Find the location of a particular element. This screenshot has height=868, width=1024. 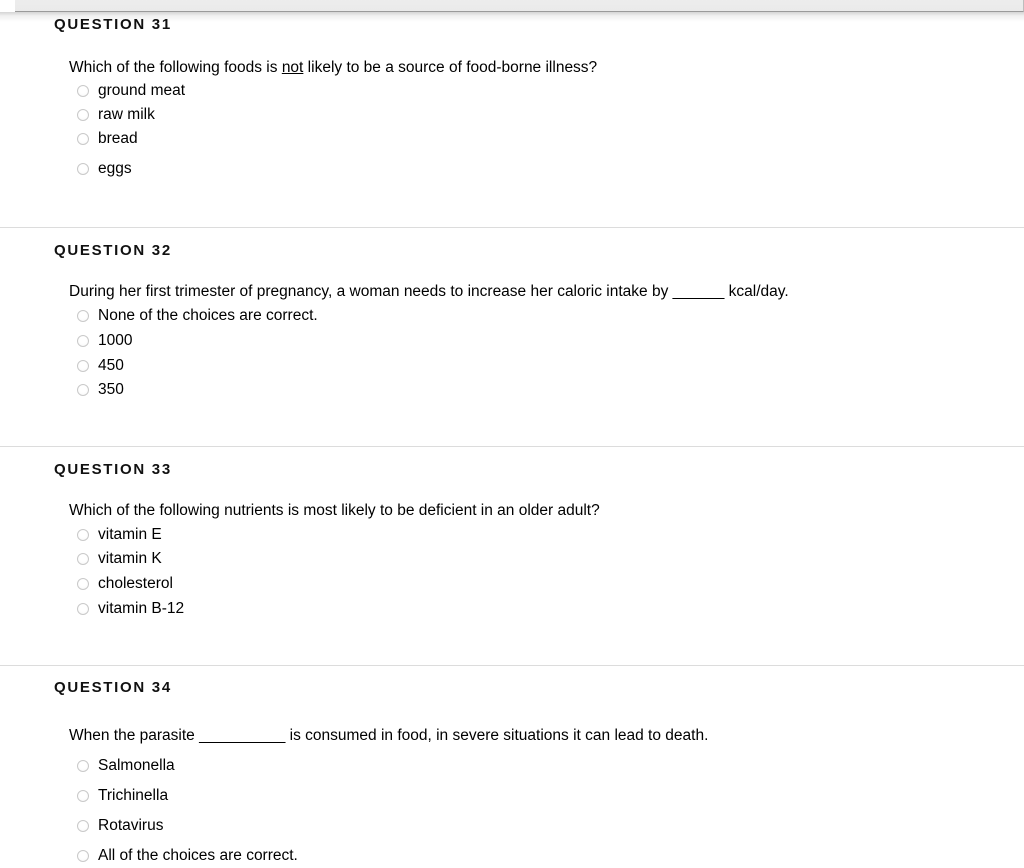

choice-option: cholesterol is located at coordinates (125, 583).